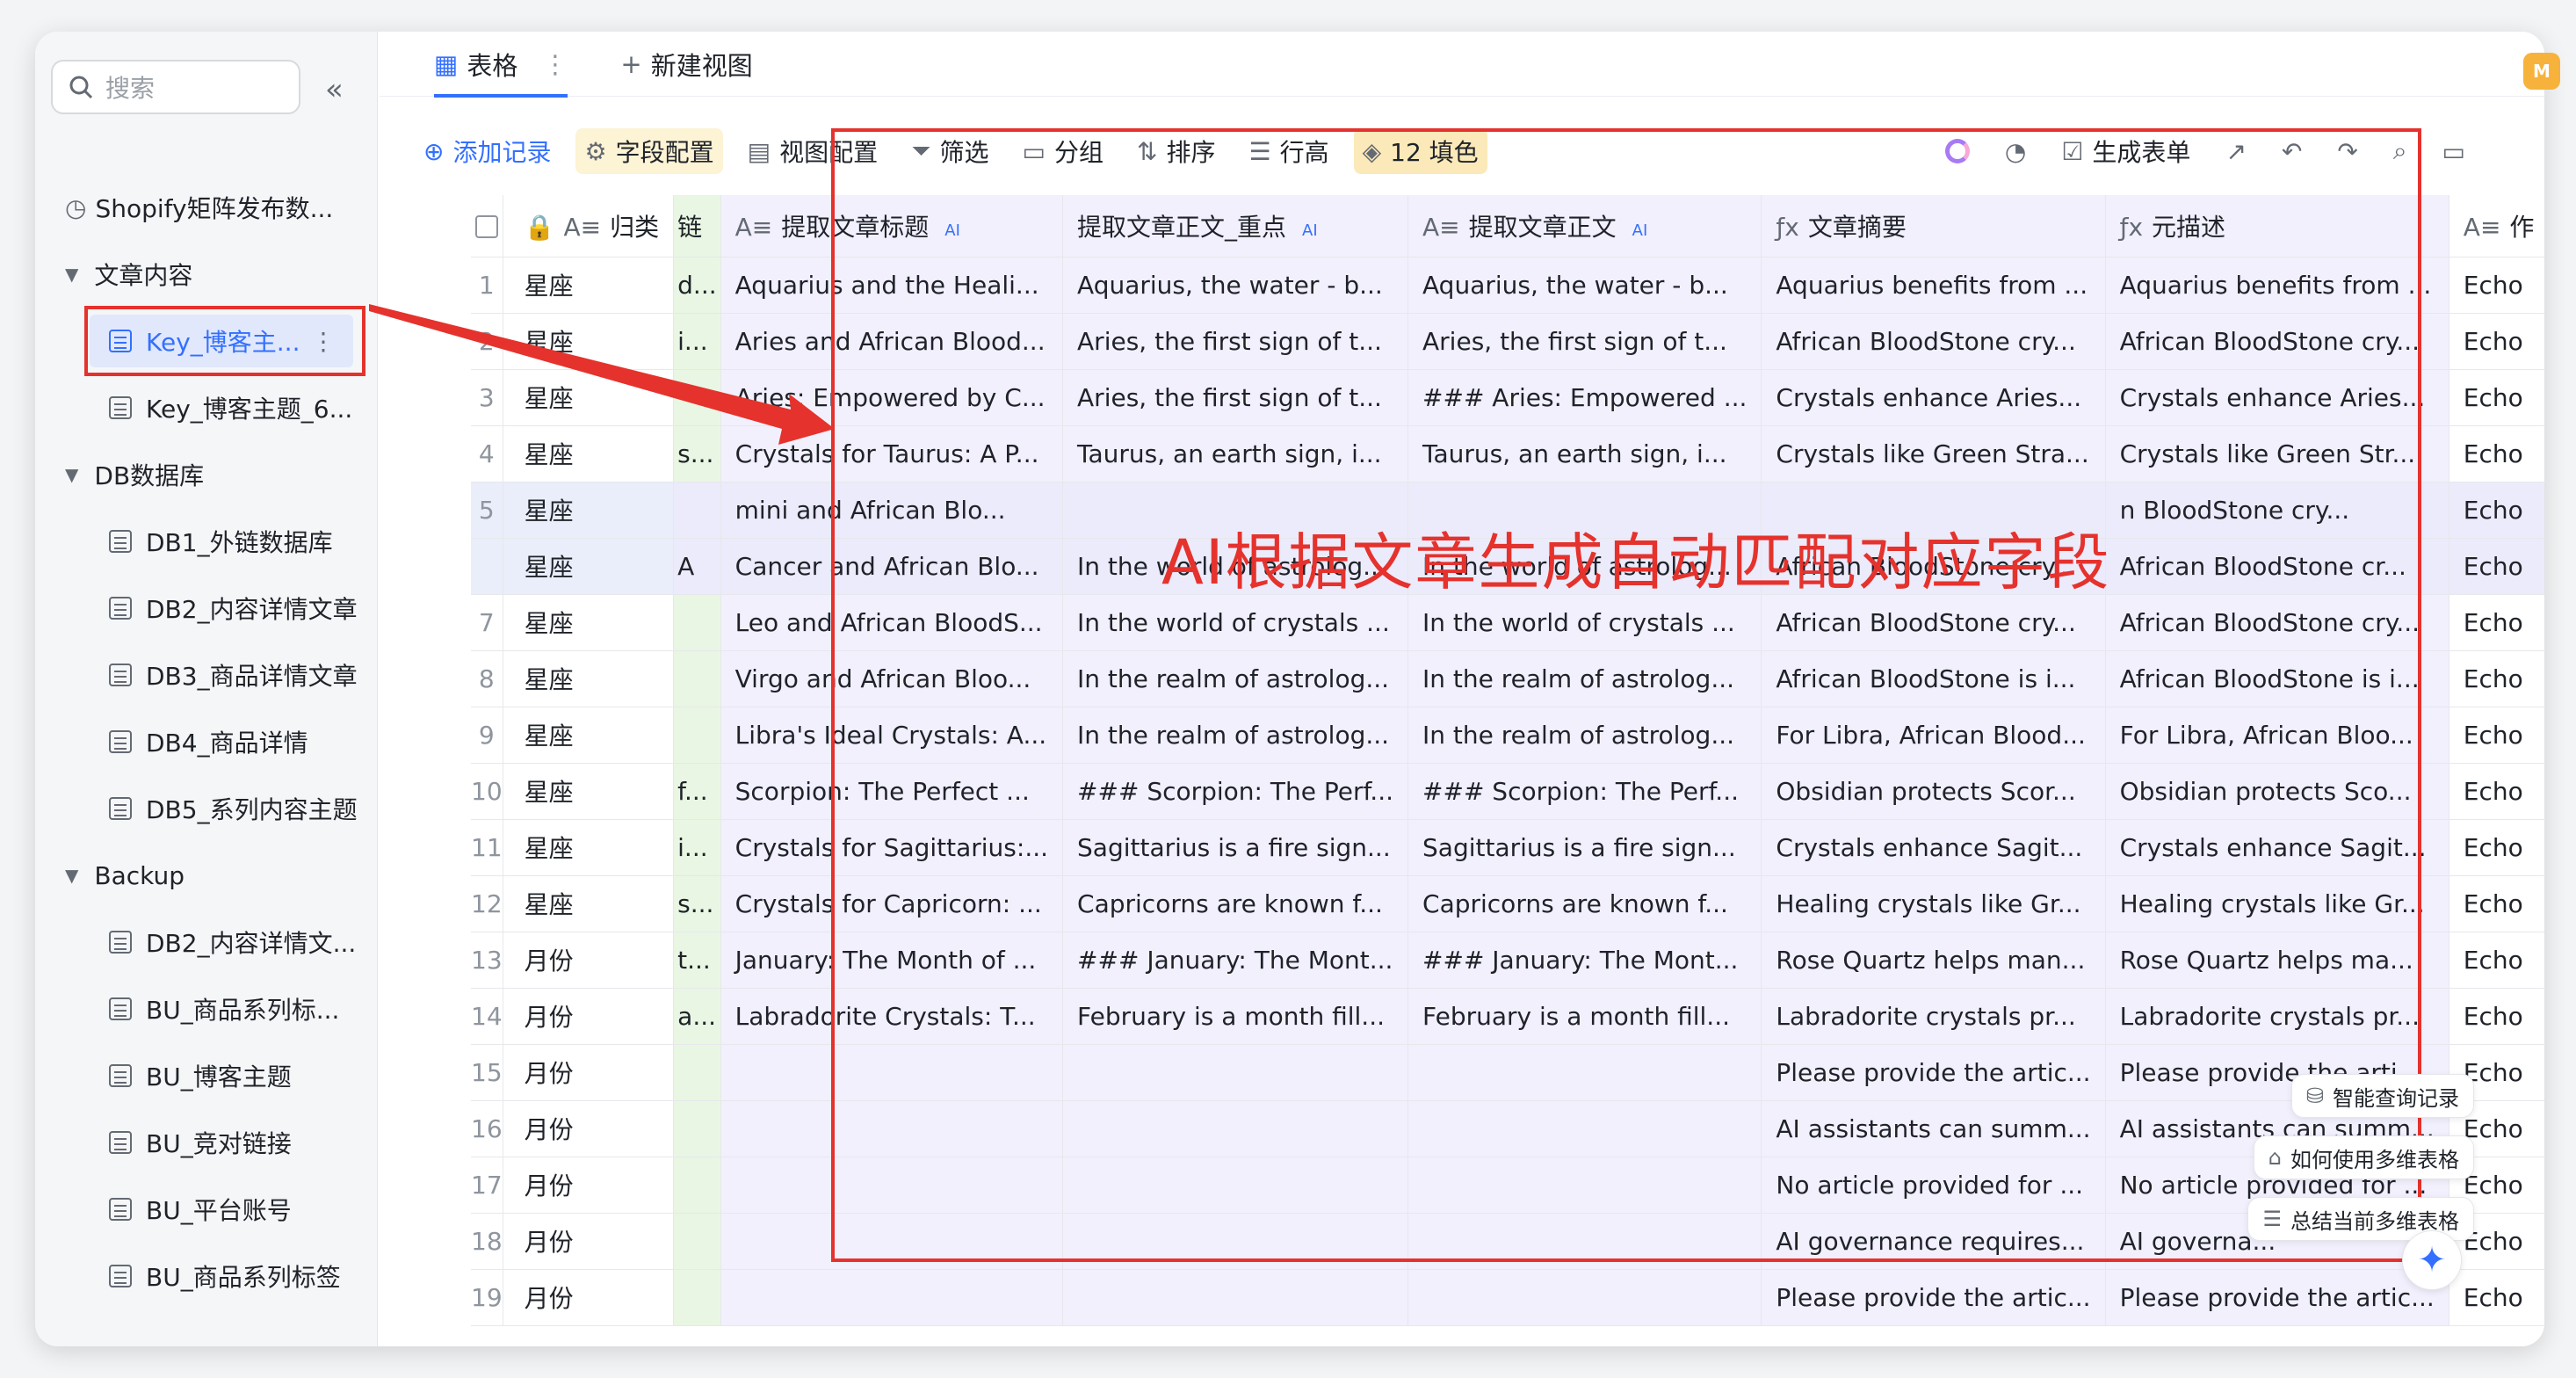 This screenshot has height=1378, width=2576. What do you see at coordinates (1636, 562) in the screenshot?
I see `annotation-text: AI根据文章生成自动匹配对应字段` at bounding box center [1636, 562].